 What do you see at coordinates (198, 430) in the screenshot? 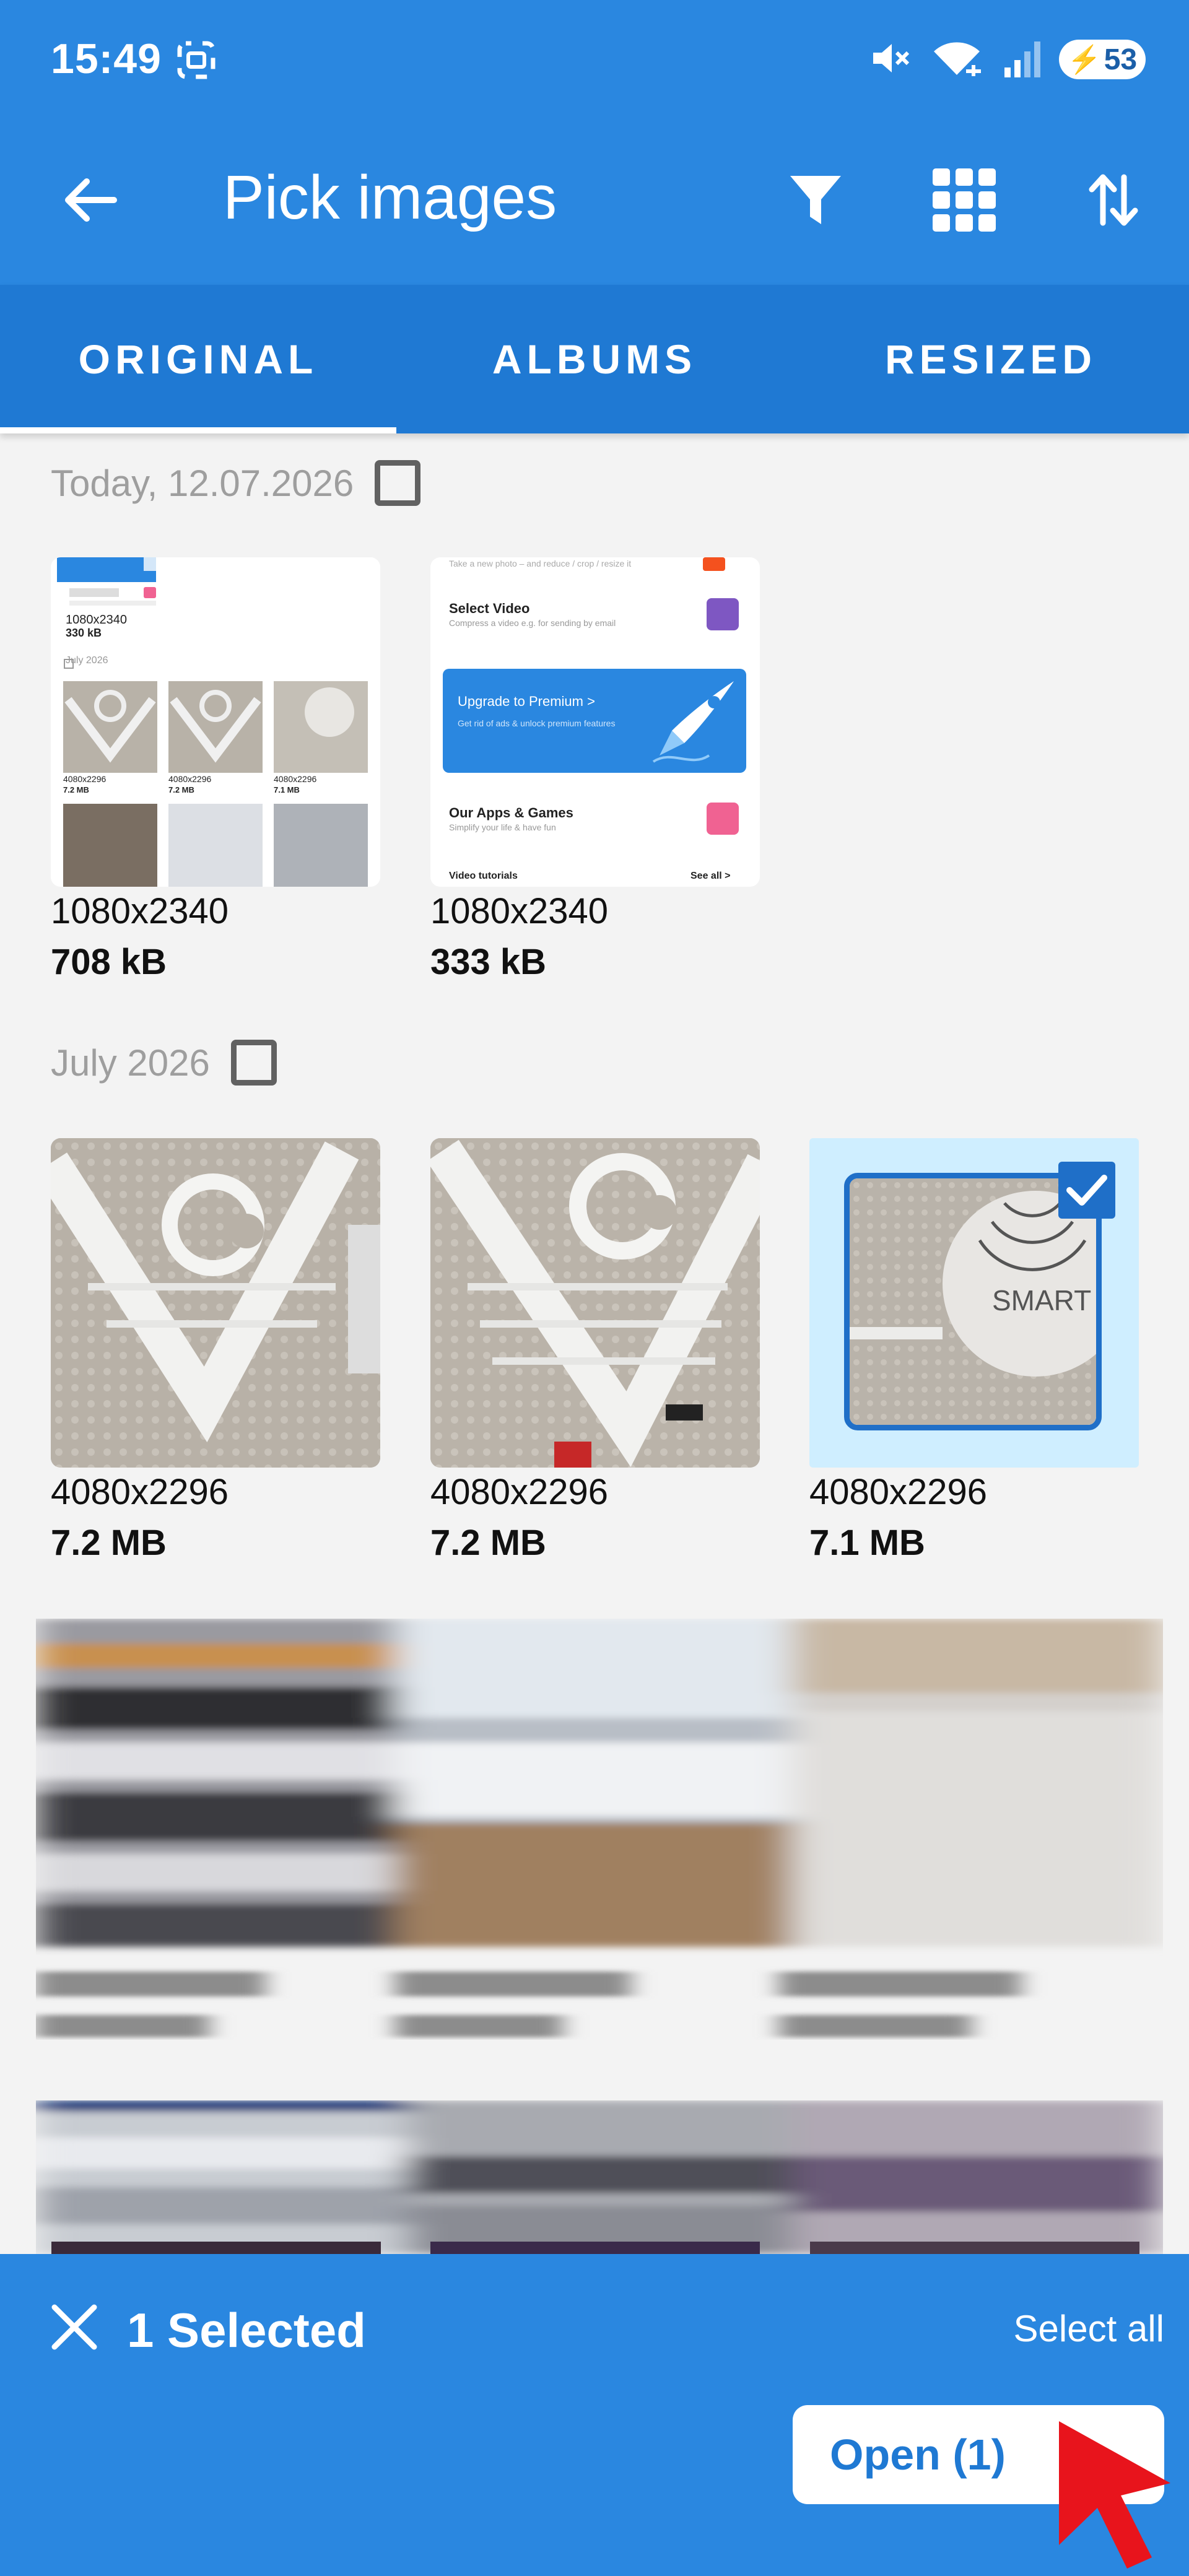
I see `tab-indicator` at bounding box center [198, 430].